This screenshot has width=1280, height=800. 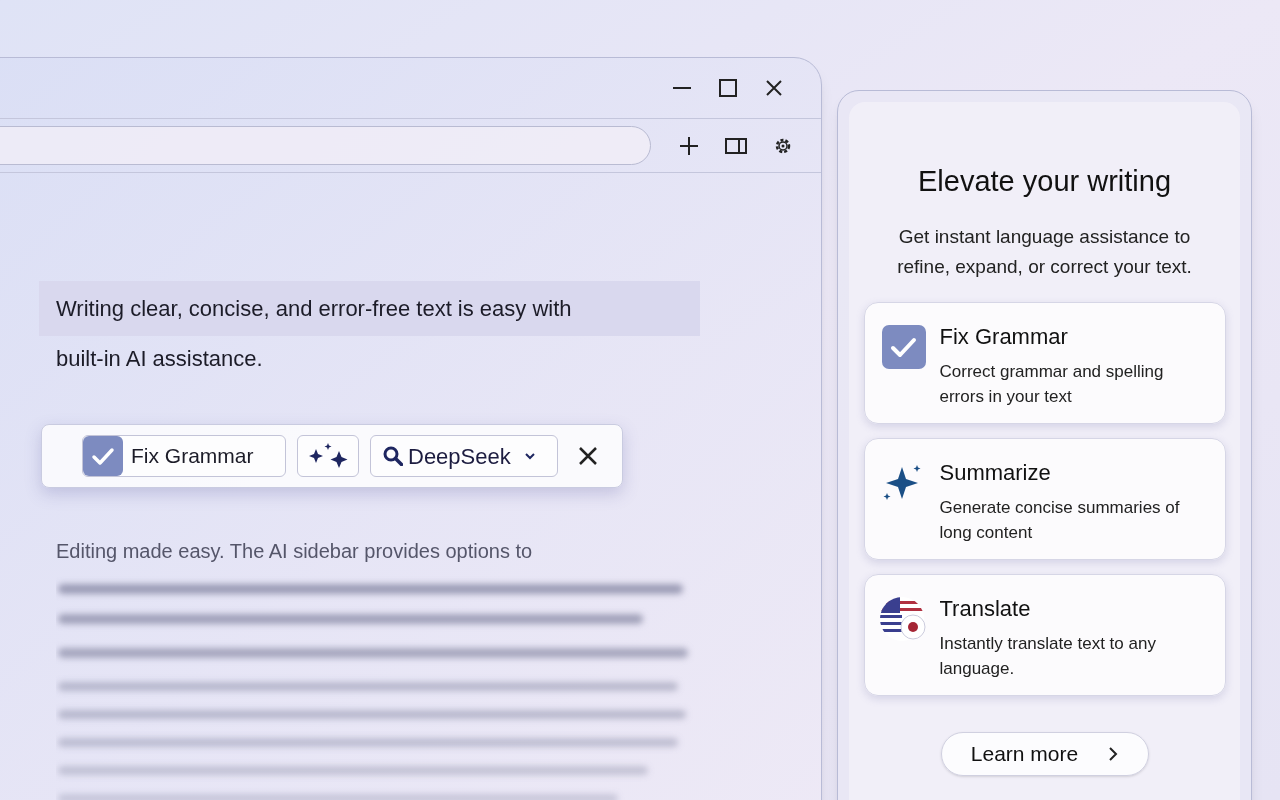 I want to click on sparkle-button, so click(x=328, y=456).